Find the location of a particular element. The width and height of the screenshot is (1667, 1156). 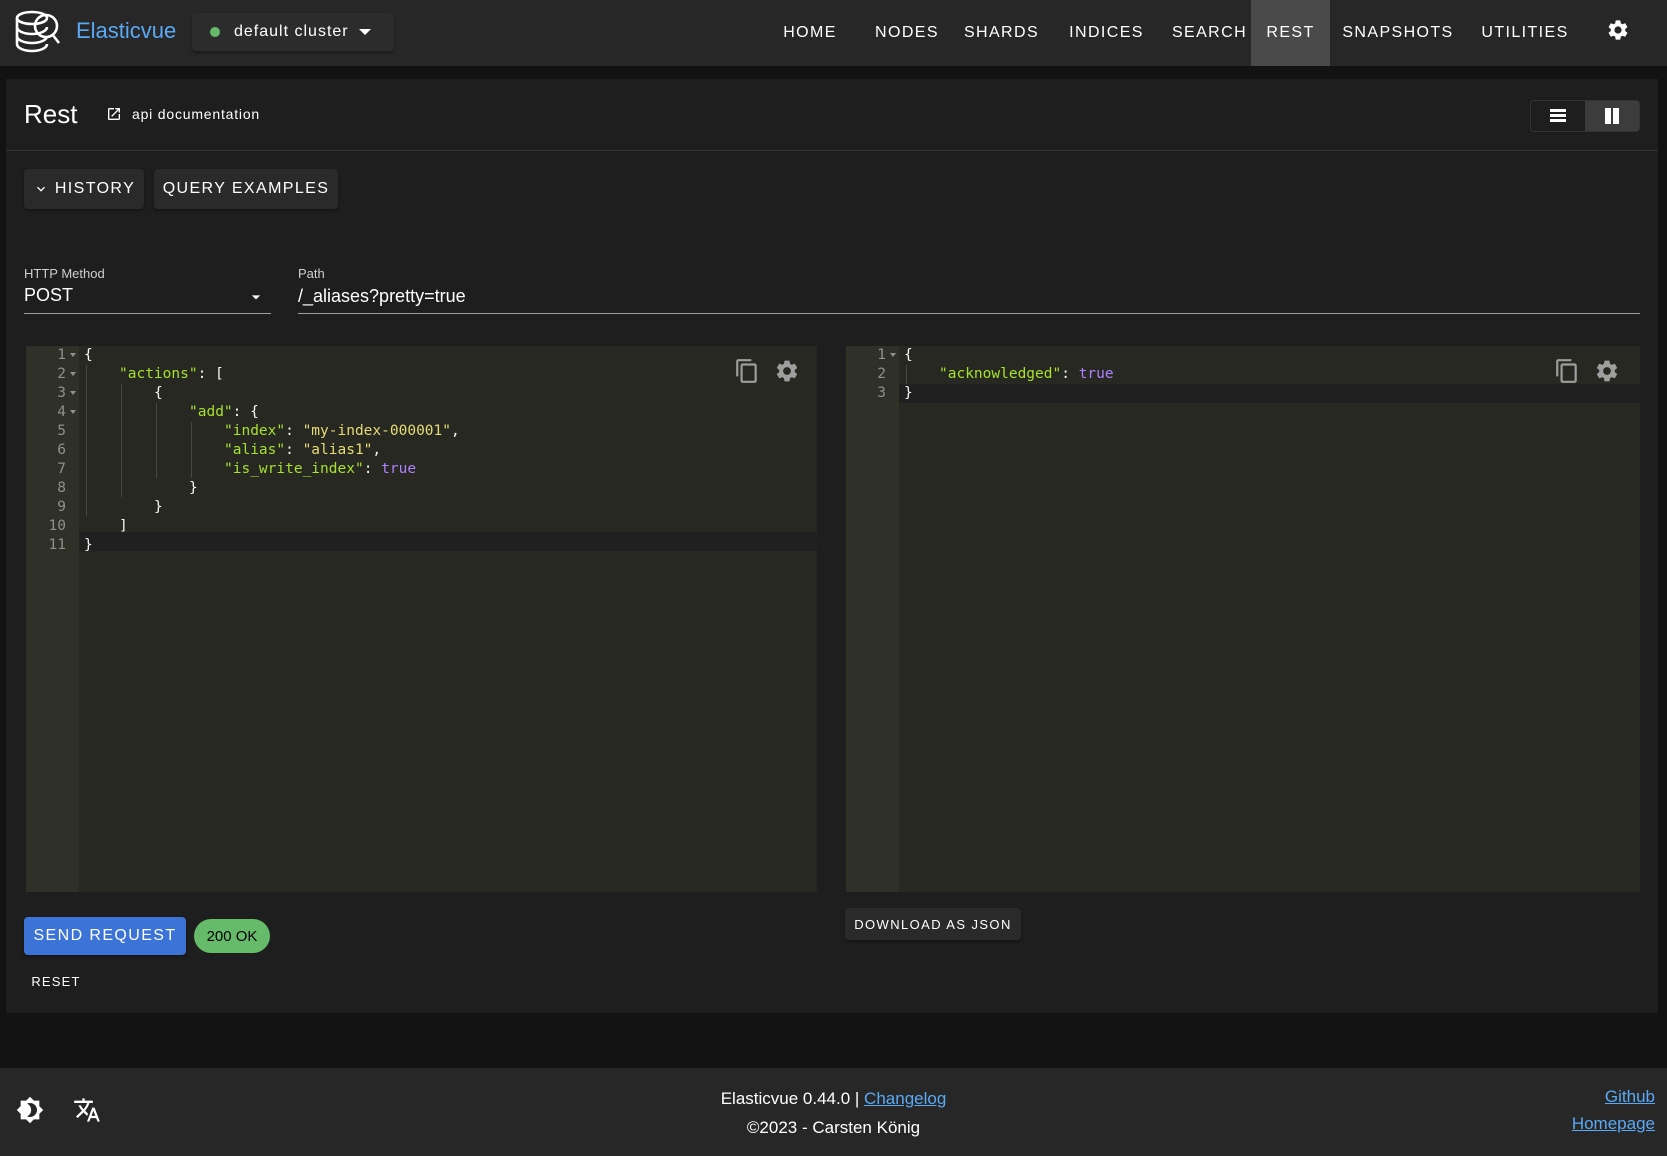

layout-toggle is located at coordinates (1585, 116).